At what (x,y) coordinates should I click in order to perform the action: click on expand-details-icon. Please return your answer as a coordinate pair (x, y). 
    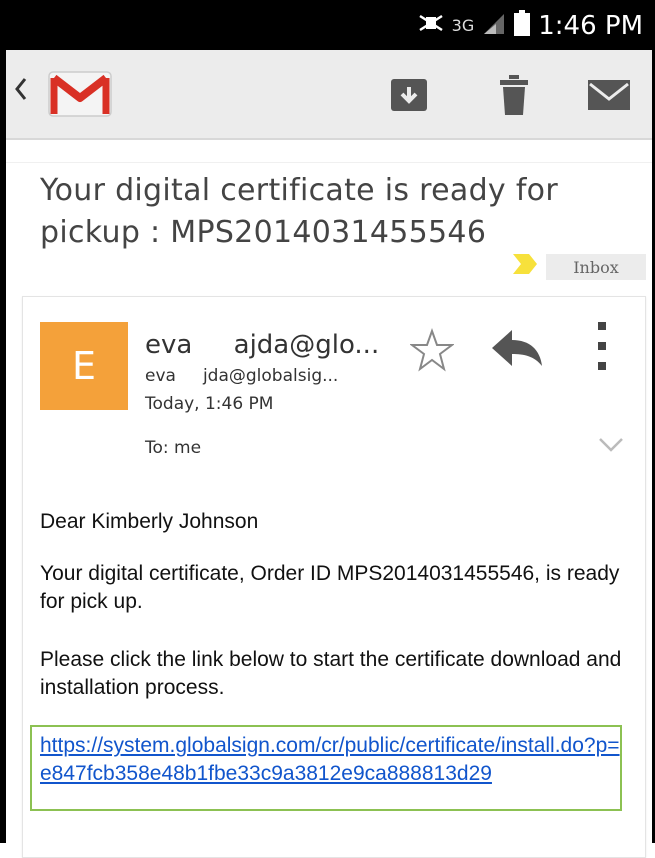
    Looking at the image, I should click on (611, 445).